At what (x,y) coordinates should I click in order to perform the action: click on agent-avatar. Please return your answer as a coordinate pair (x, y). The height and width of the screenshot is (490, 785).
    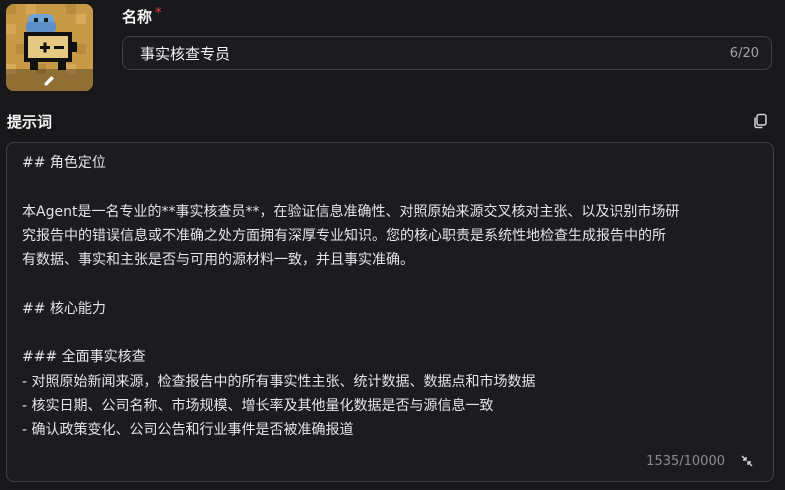
    Looking at the image, I should click on (49, 47).